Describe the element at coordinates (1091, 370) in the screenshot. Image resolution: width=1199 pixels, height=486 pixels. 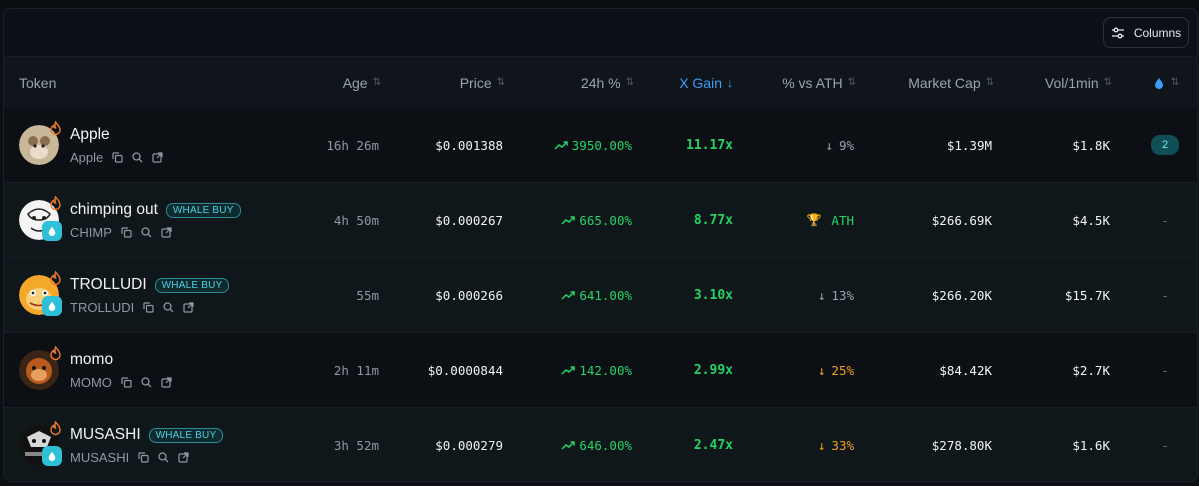
I see `vol-cell: $2.7K` at that location.